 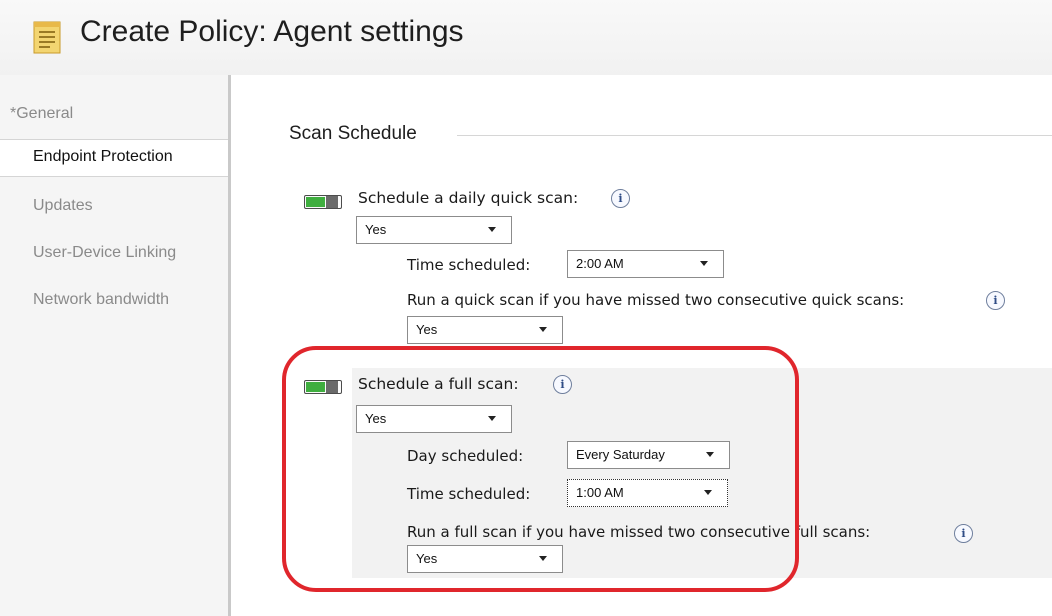 What do you see at coordinates (645, 264) in the screenshot?
I see `quick-time-scheduled-select: 2:00 AM` at bounding box center [645, 264].